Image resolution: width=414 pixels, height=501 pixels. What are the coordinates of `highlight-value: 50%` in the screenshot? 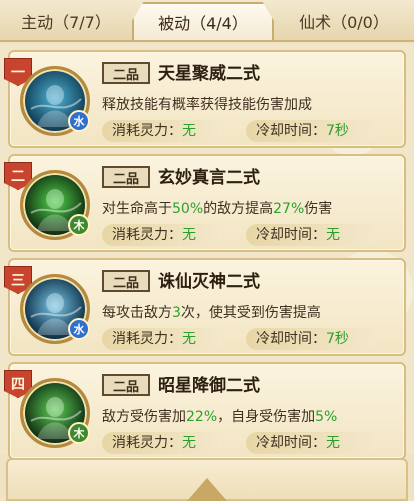 It's located at (188, 209).